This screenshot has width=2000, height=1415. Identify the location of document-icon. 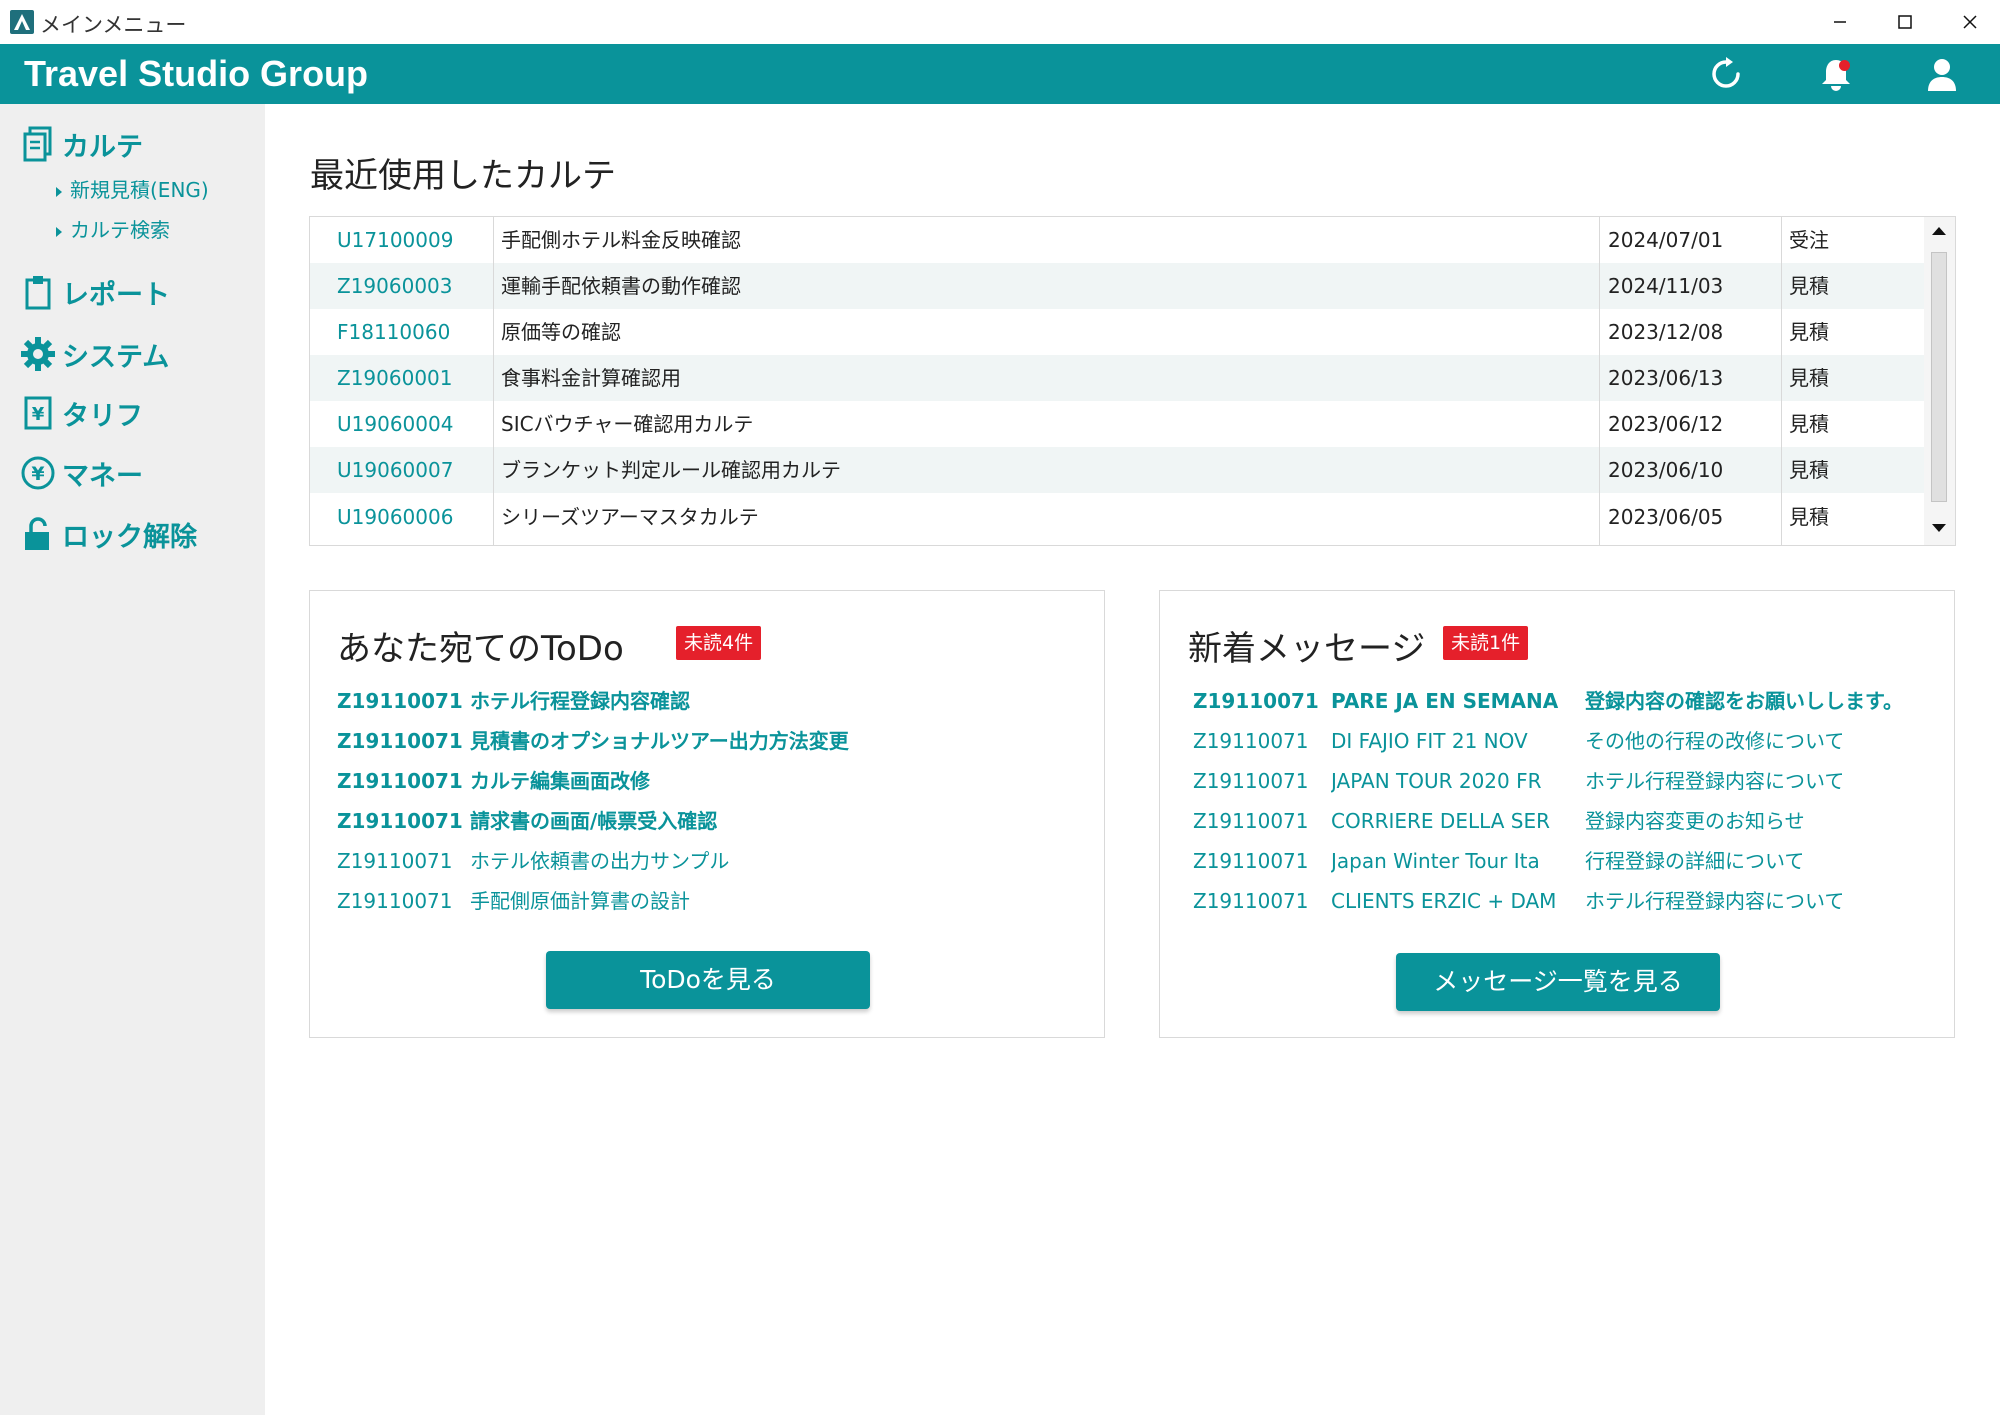
(38, 144).